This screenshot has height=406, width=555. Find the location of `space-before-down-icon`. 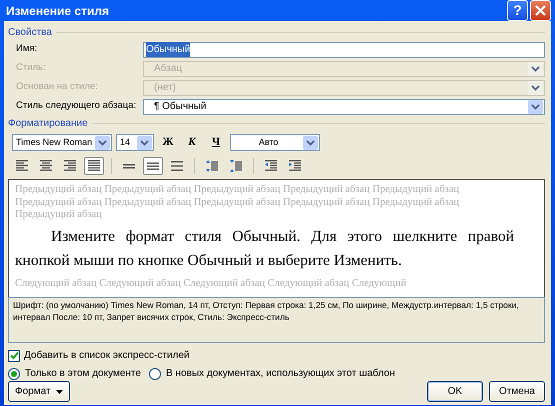

space-before-down-icon is located at coordinates (236, 165).